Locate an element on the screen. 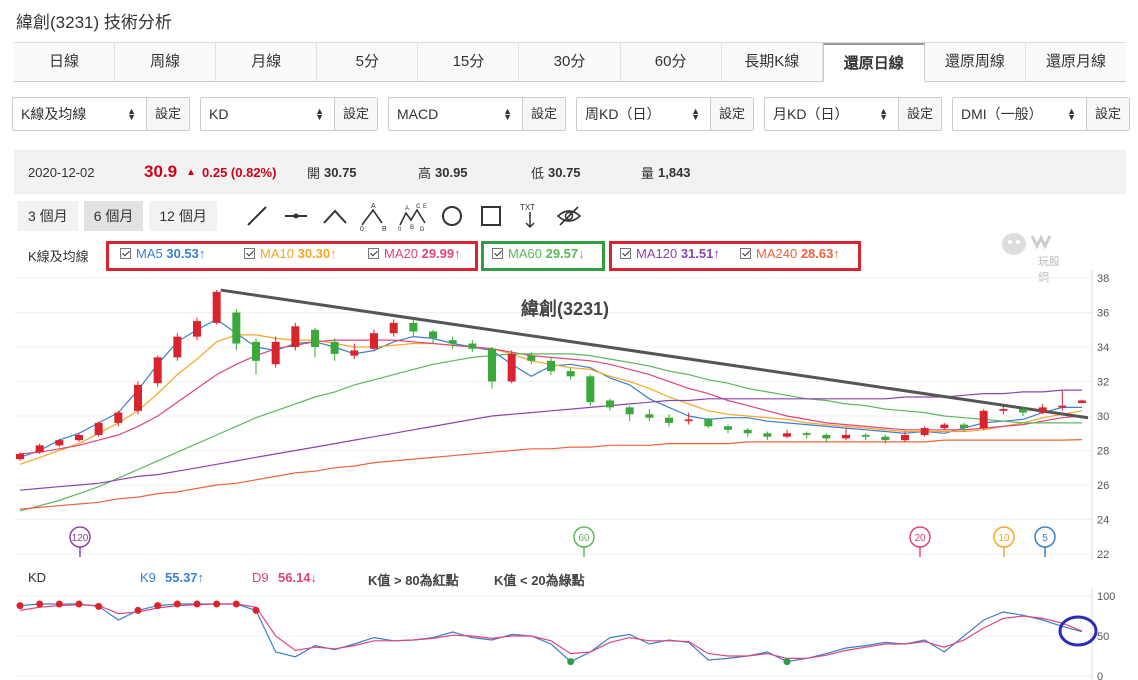 The height and width of the screenshot is (680, 1138). ma60-toggle: MA60 29.57↓ is located at coordinates (538, 253).